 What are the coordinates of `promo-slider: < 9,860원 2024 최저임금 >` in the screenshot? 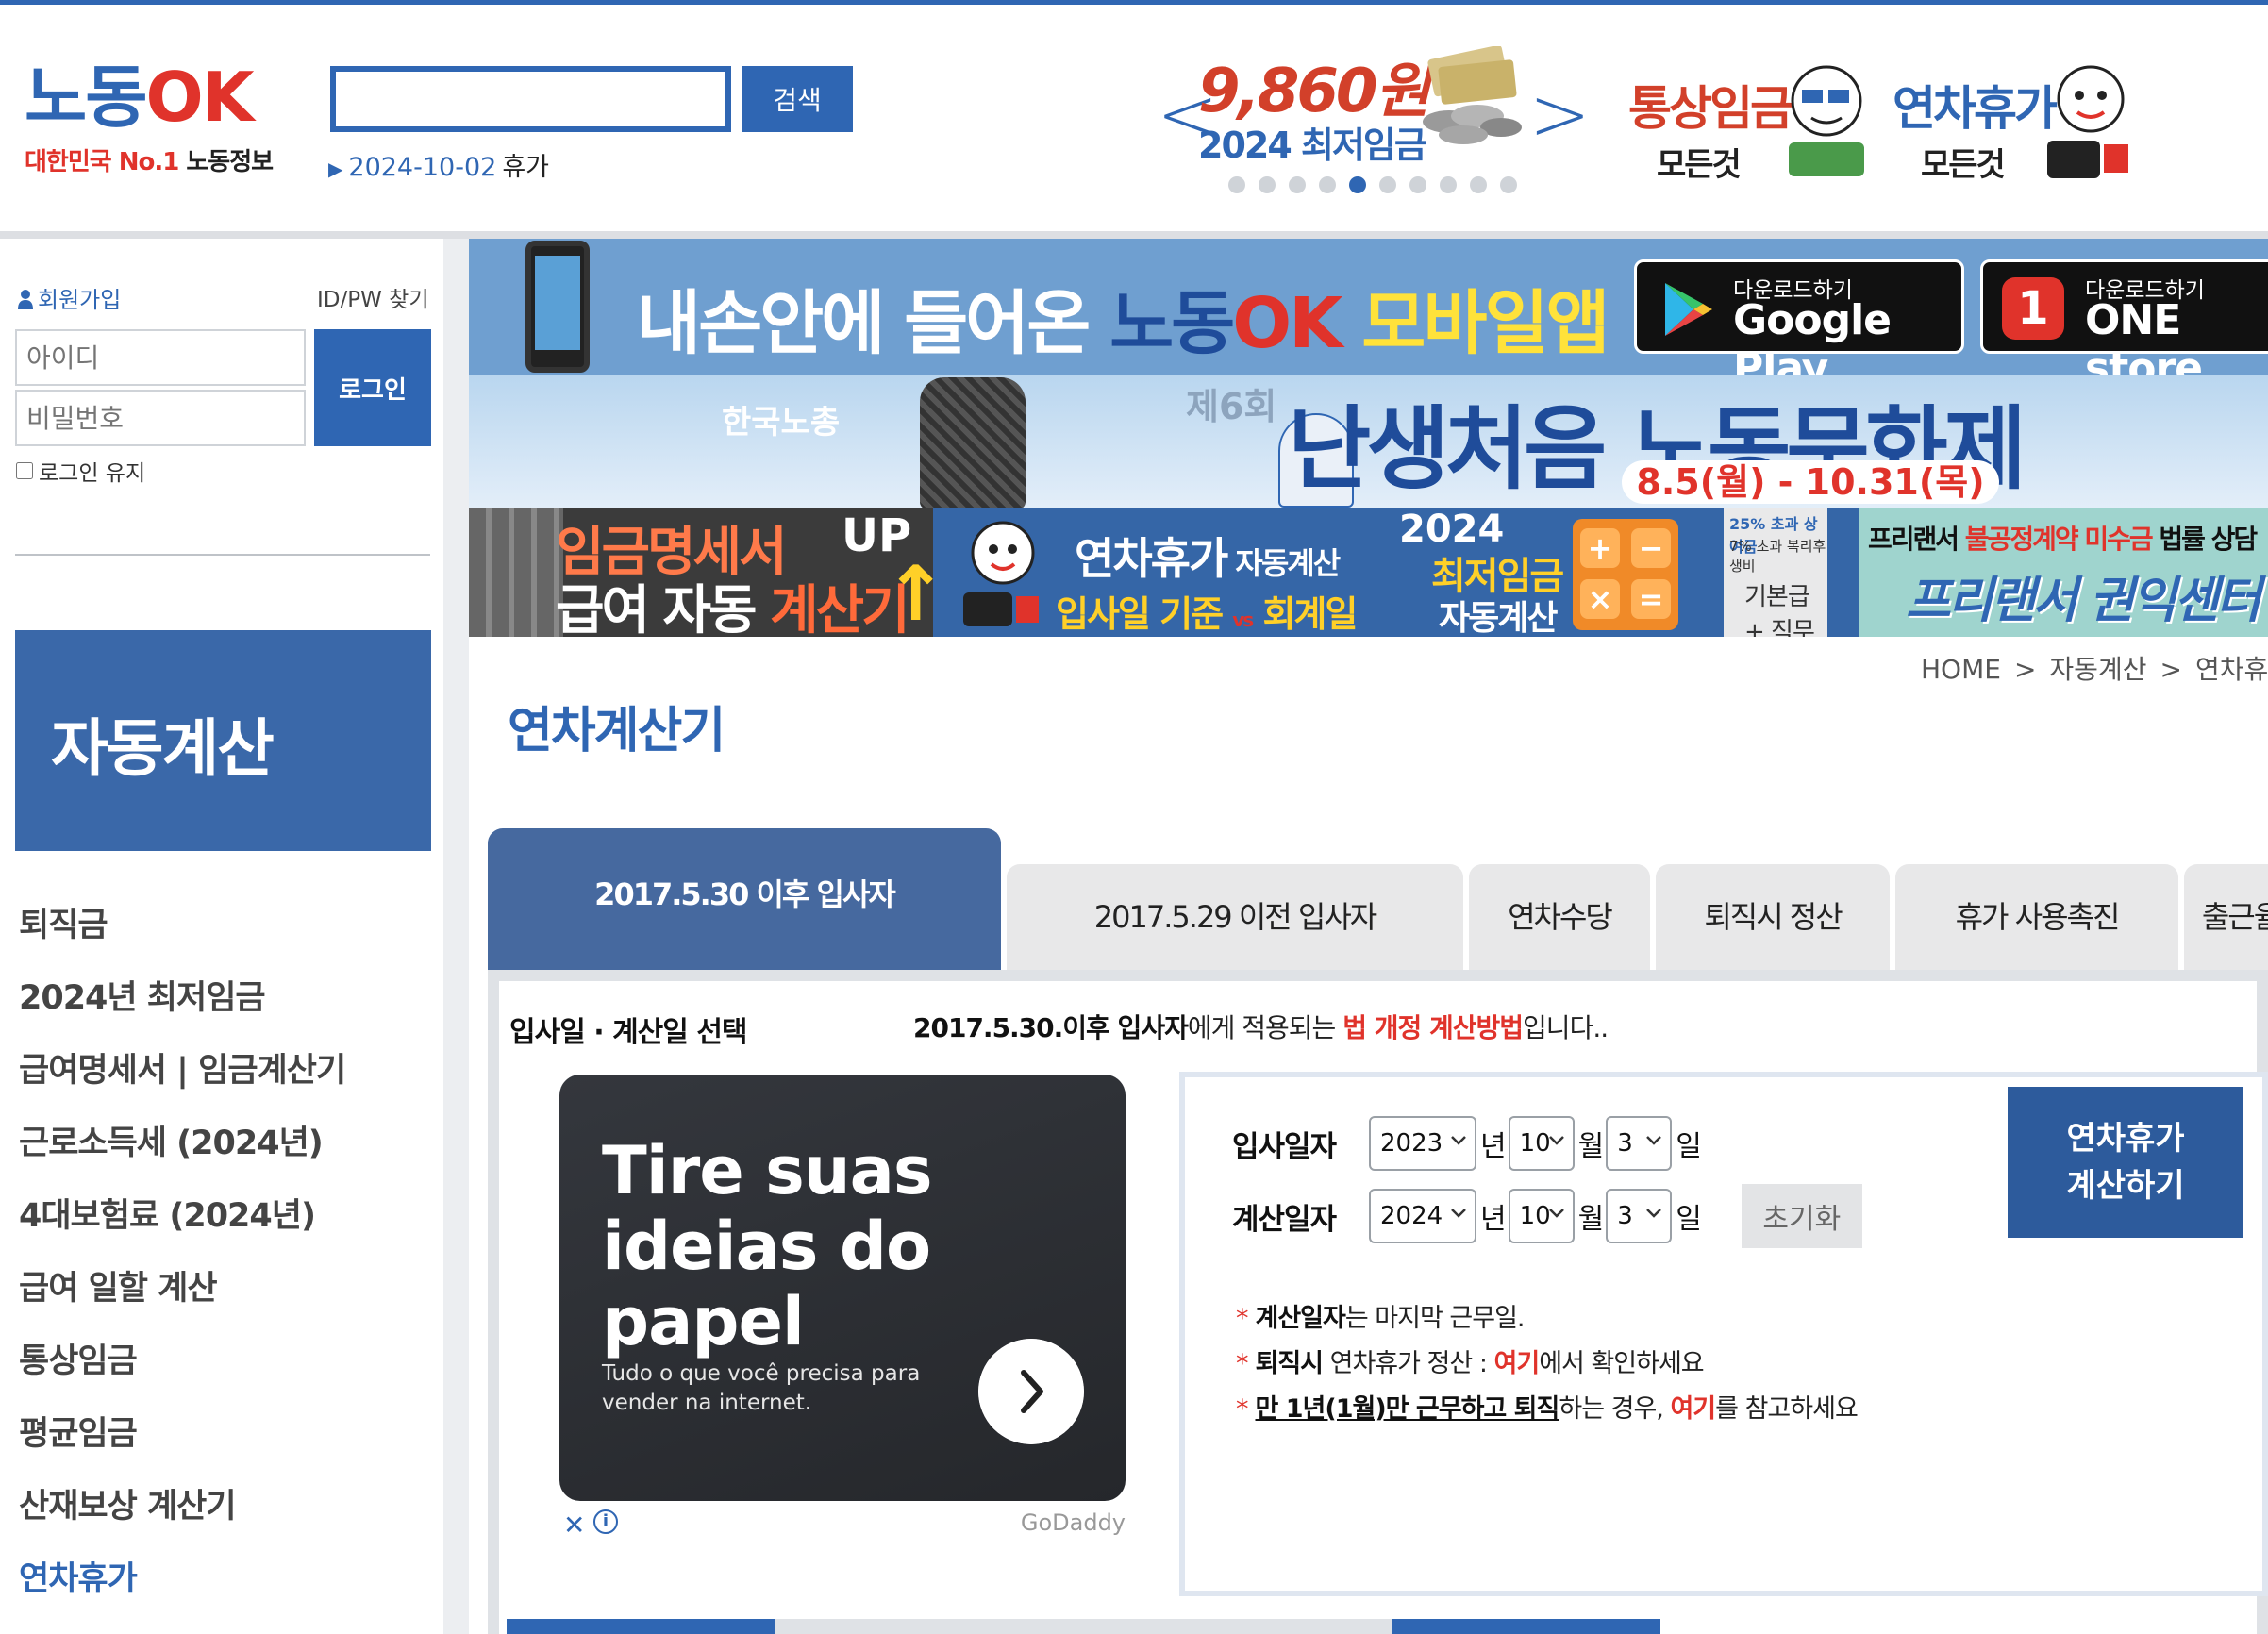 It's located at (1374, 122).